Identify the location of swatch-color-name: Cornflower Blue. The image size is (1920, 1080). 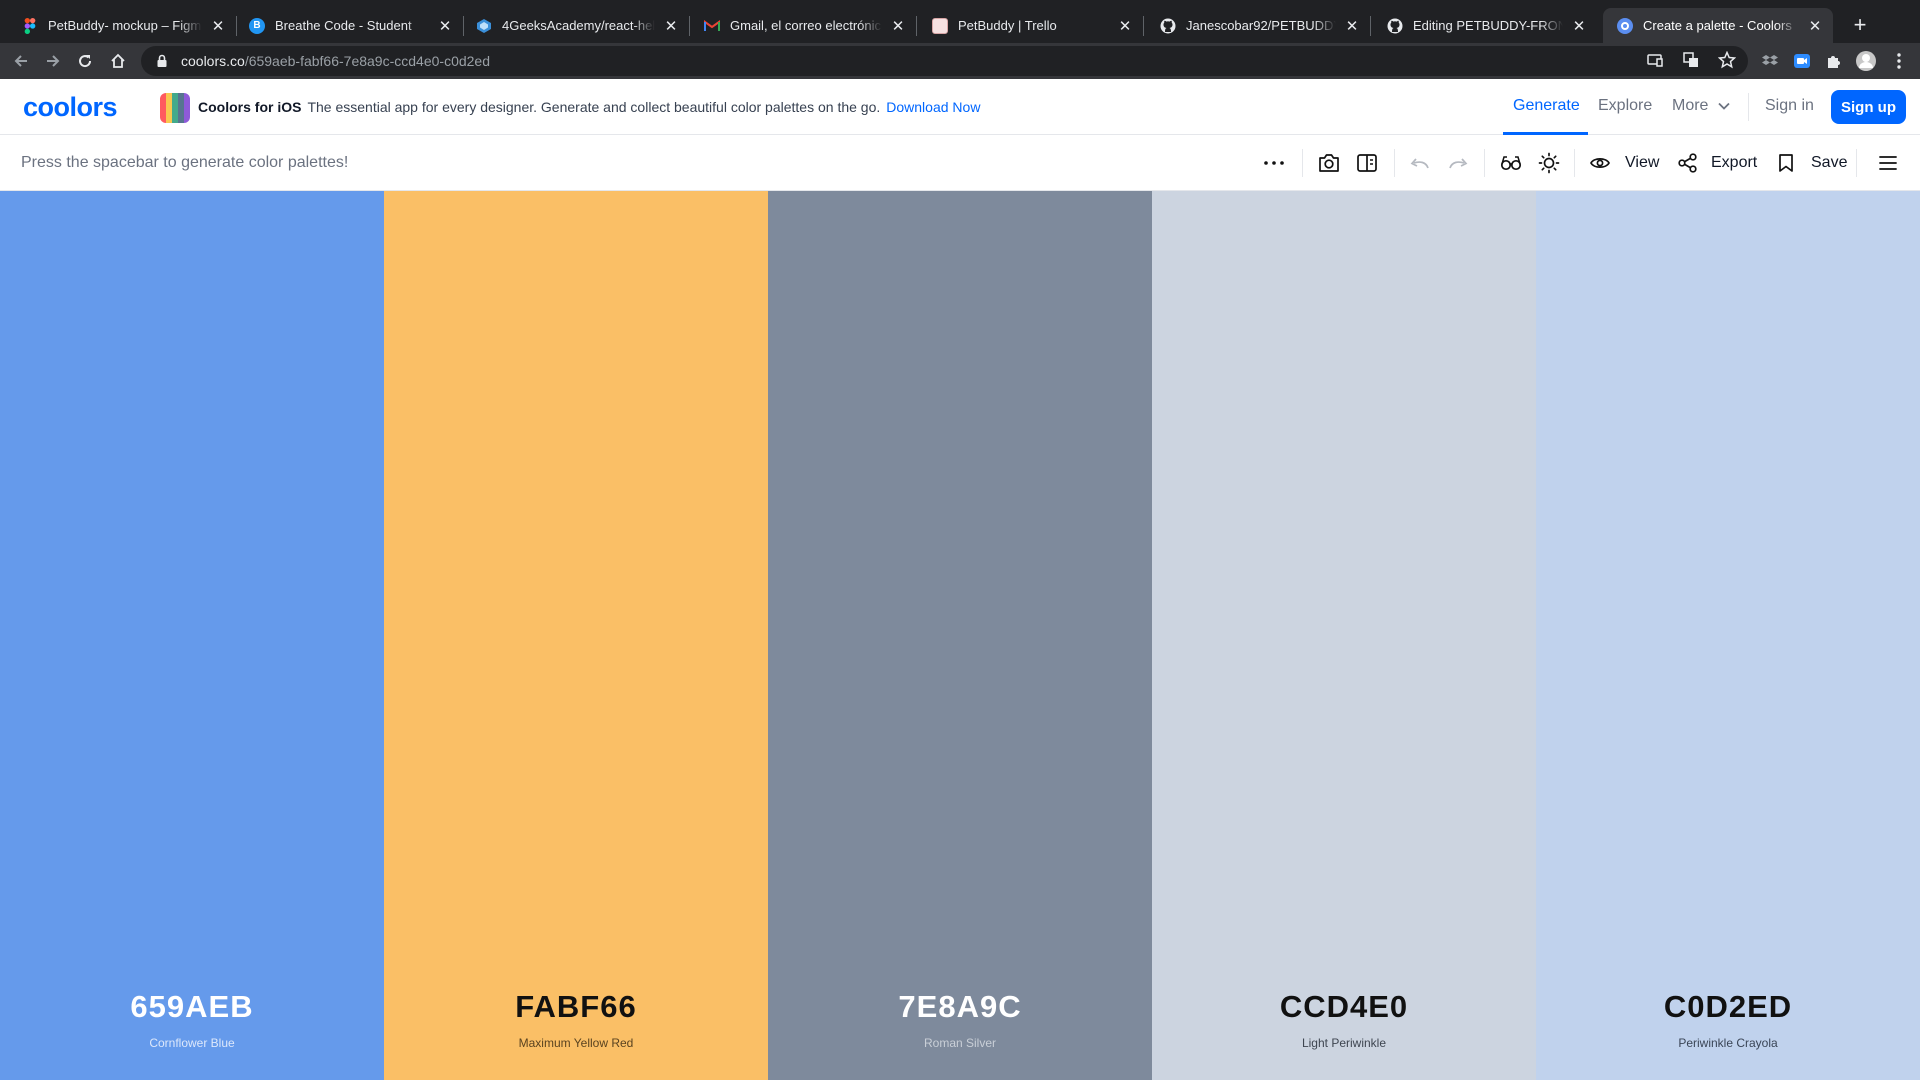
(192, 1043).